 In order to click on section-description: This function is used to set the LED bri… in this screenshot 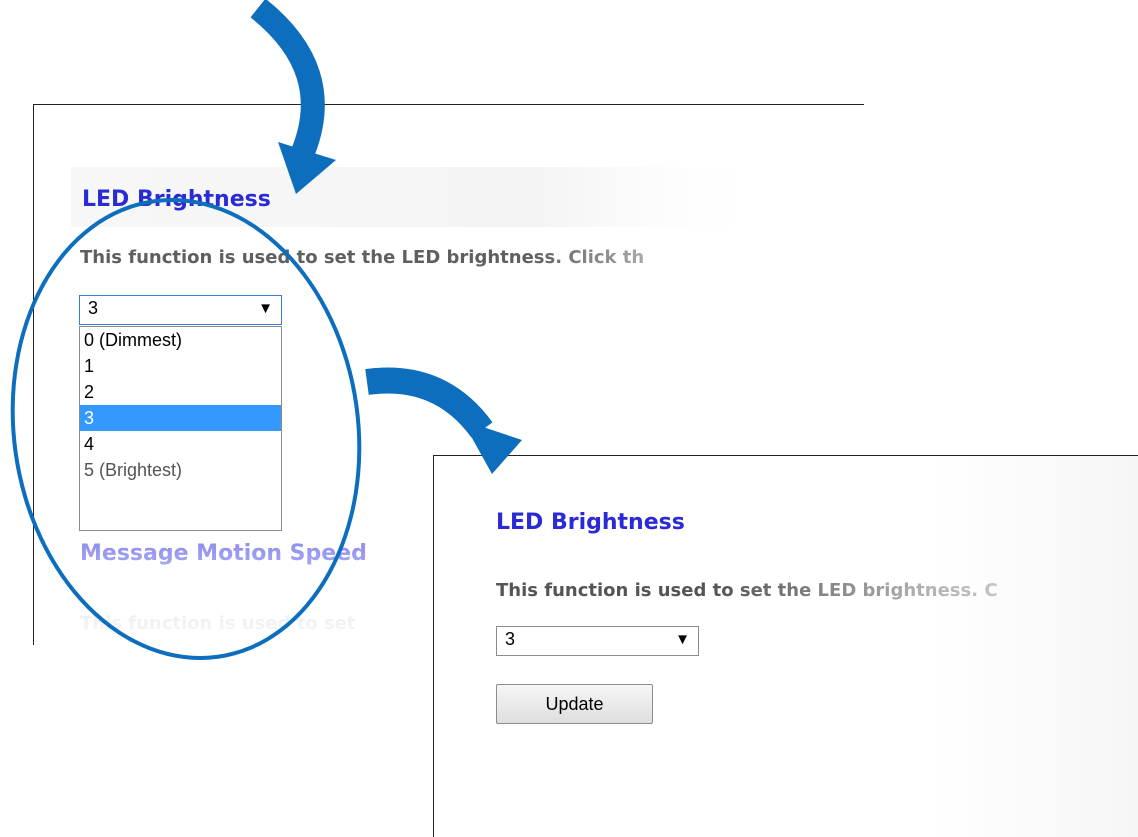, I will do `click(747, 590)`.